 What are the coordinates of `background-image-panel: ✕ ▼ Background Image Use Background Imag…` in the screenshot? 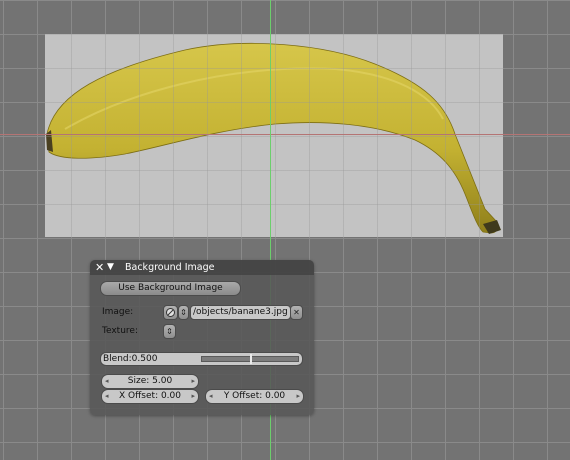 It's located at (202, 337).